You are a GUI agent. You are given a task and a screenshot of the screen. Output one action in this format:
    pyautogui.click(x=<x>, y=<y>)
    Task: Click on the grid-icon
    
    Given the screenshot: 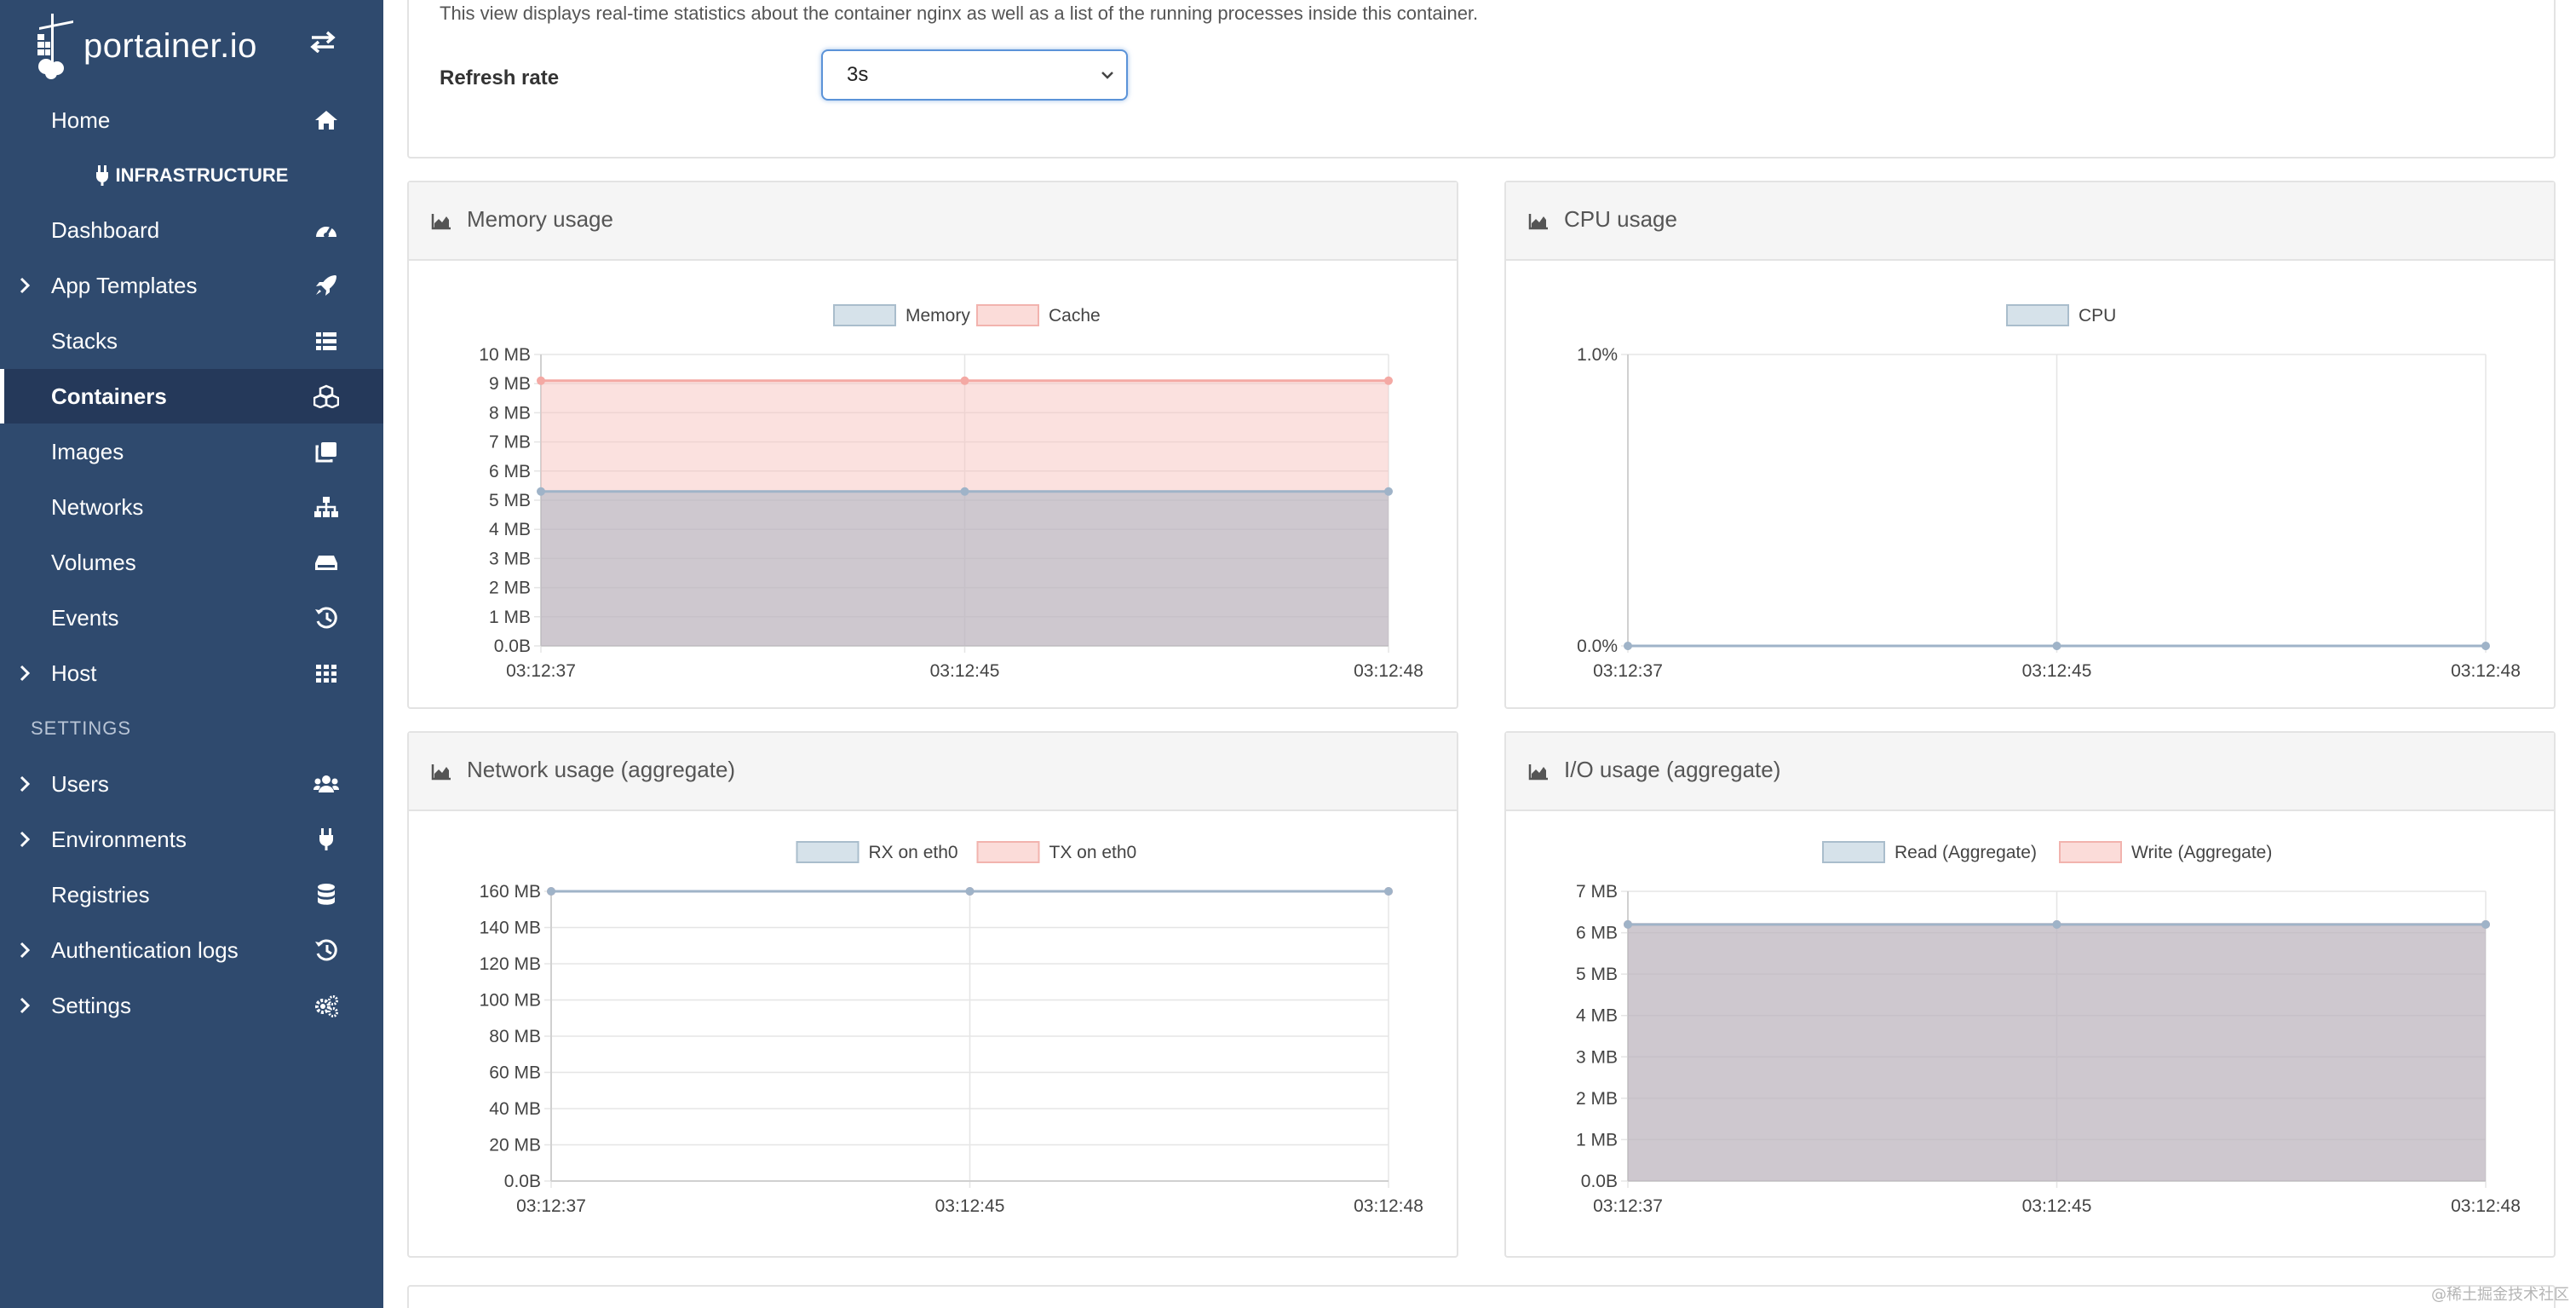 What is the action you would take?
    pyautogui.click(x=326, y=674)
    